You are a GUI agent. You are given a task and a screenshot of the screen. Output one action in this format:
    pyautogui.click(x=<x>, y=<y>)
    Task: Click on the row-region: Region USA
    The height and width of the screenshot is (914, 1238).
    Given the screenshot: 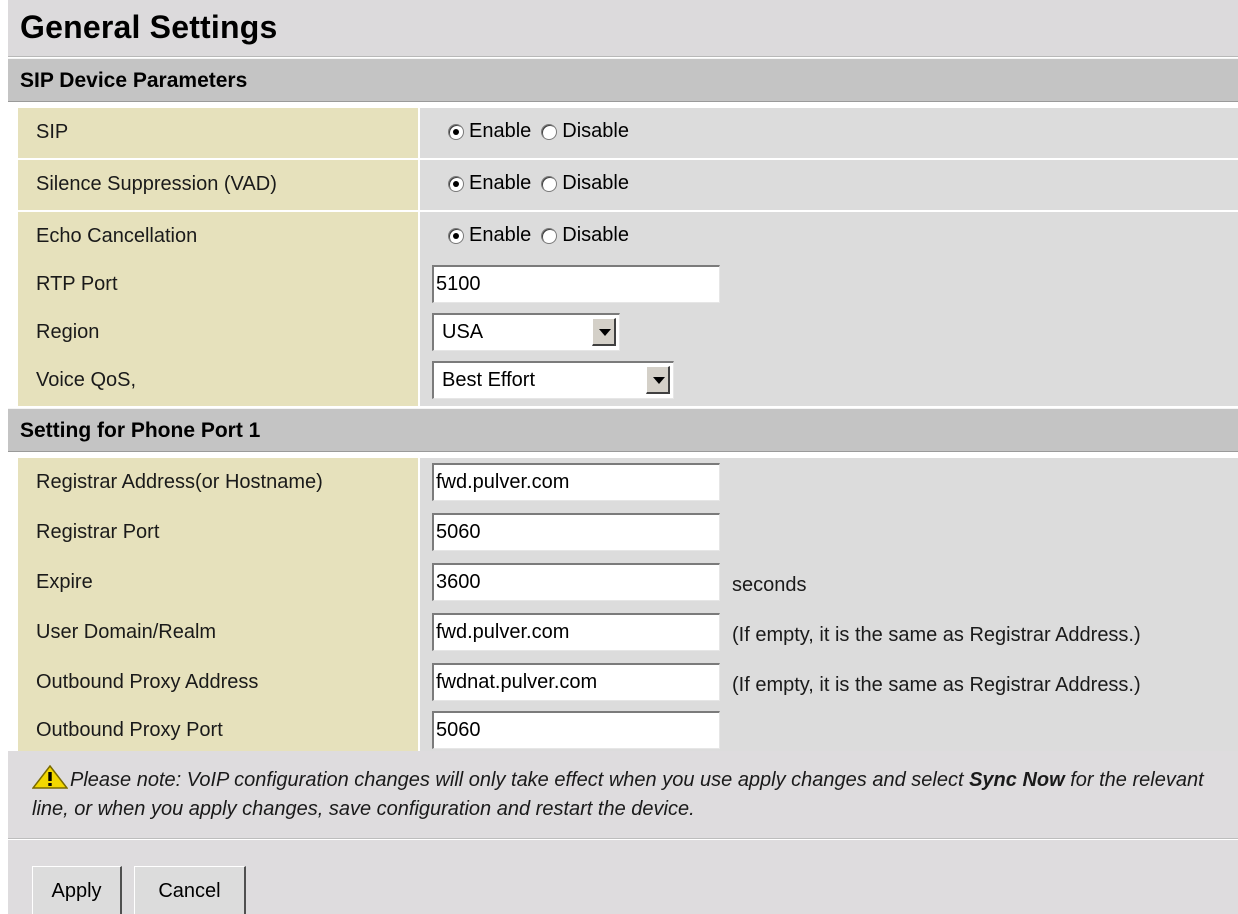 What is the action you would take?
    pyautogui.click(x=623, y=334)
    